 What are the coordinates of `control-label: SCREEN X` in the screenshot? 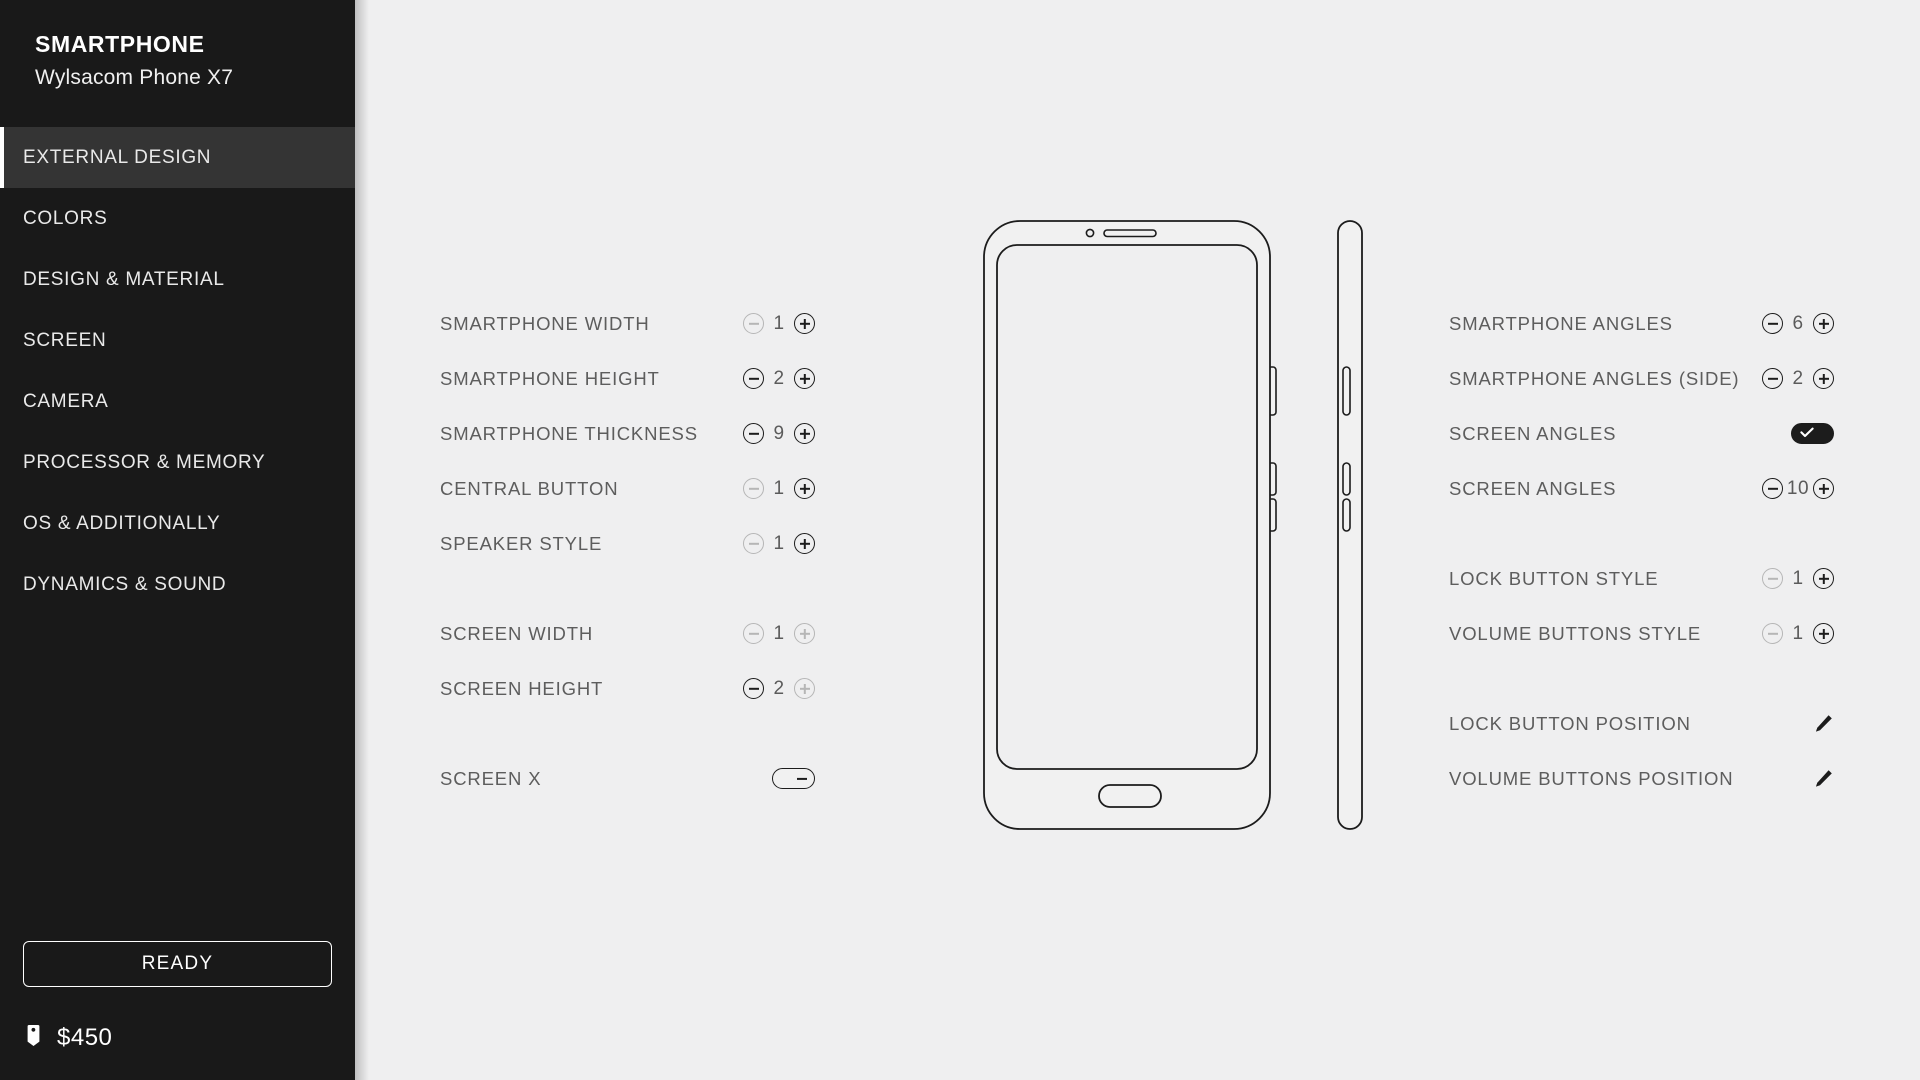 It's located at (491, 778).